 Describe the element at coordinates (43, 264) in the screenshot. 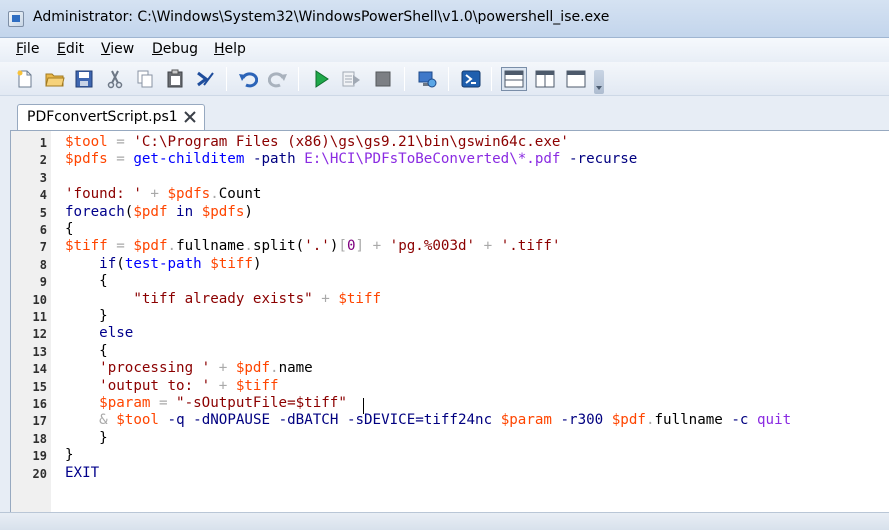

I see `line-number: 8` at that location.